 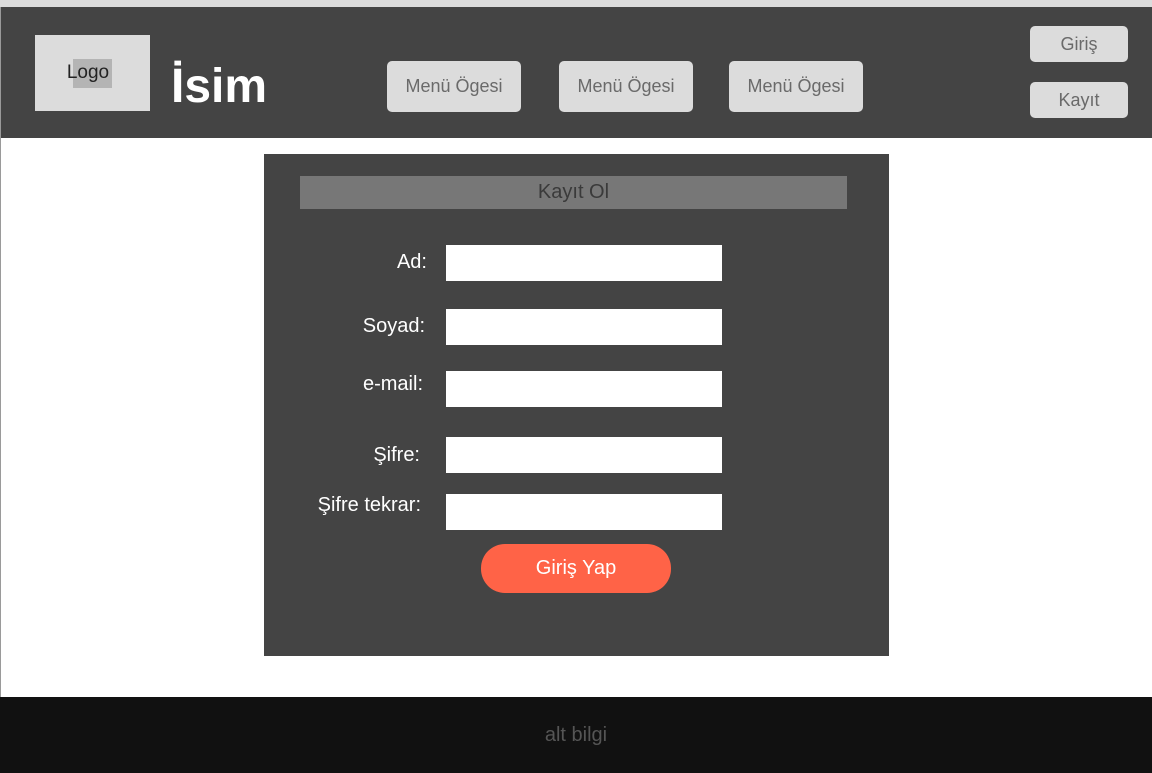 What do you see at coordinates (392, 384) in the screenshot?
I see `email-label: e-mail:` at bounding box center [392, 384].